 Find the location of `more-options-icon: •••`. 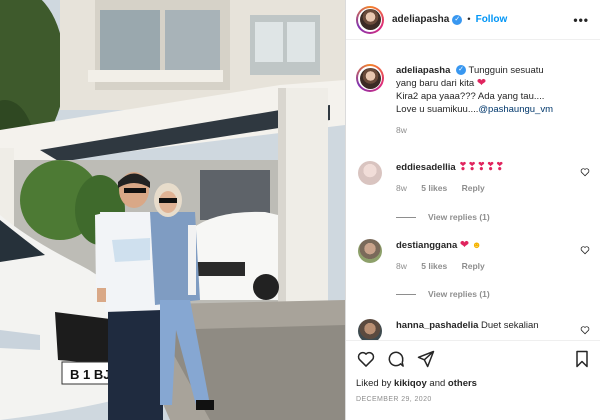

more-options-icon: ••• is located at coordinates (581, 20).